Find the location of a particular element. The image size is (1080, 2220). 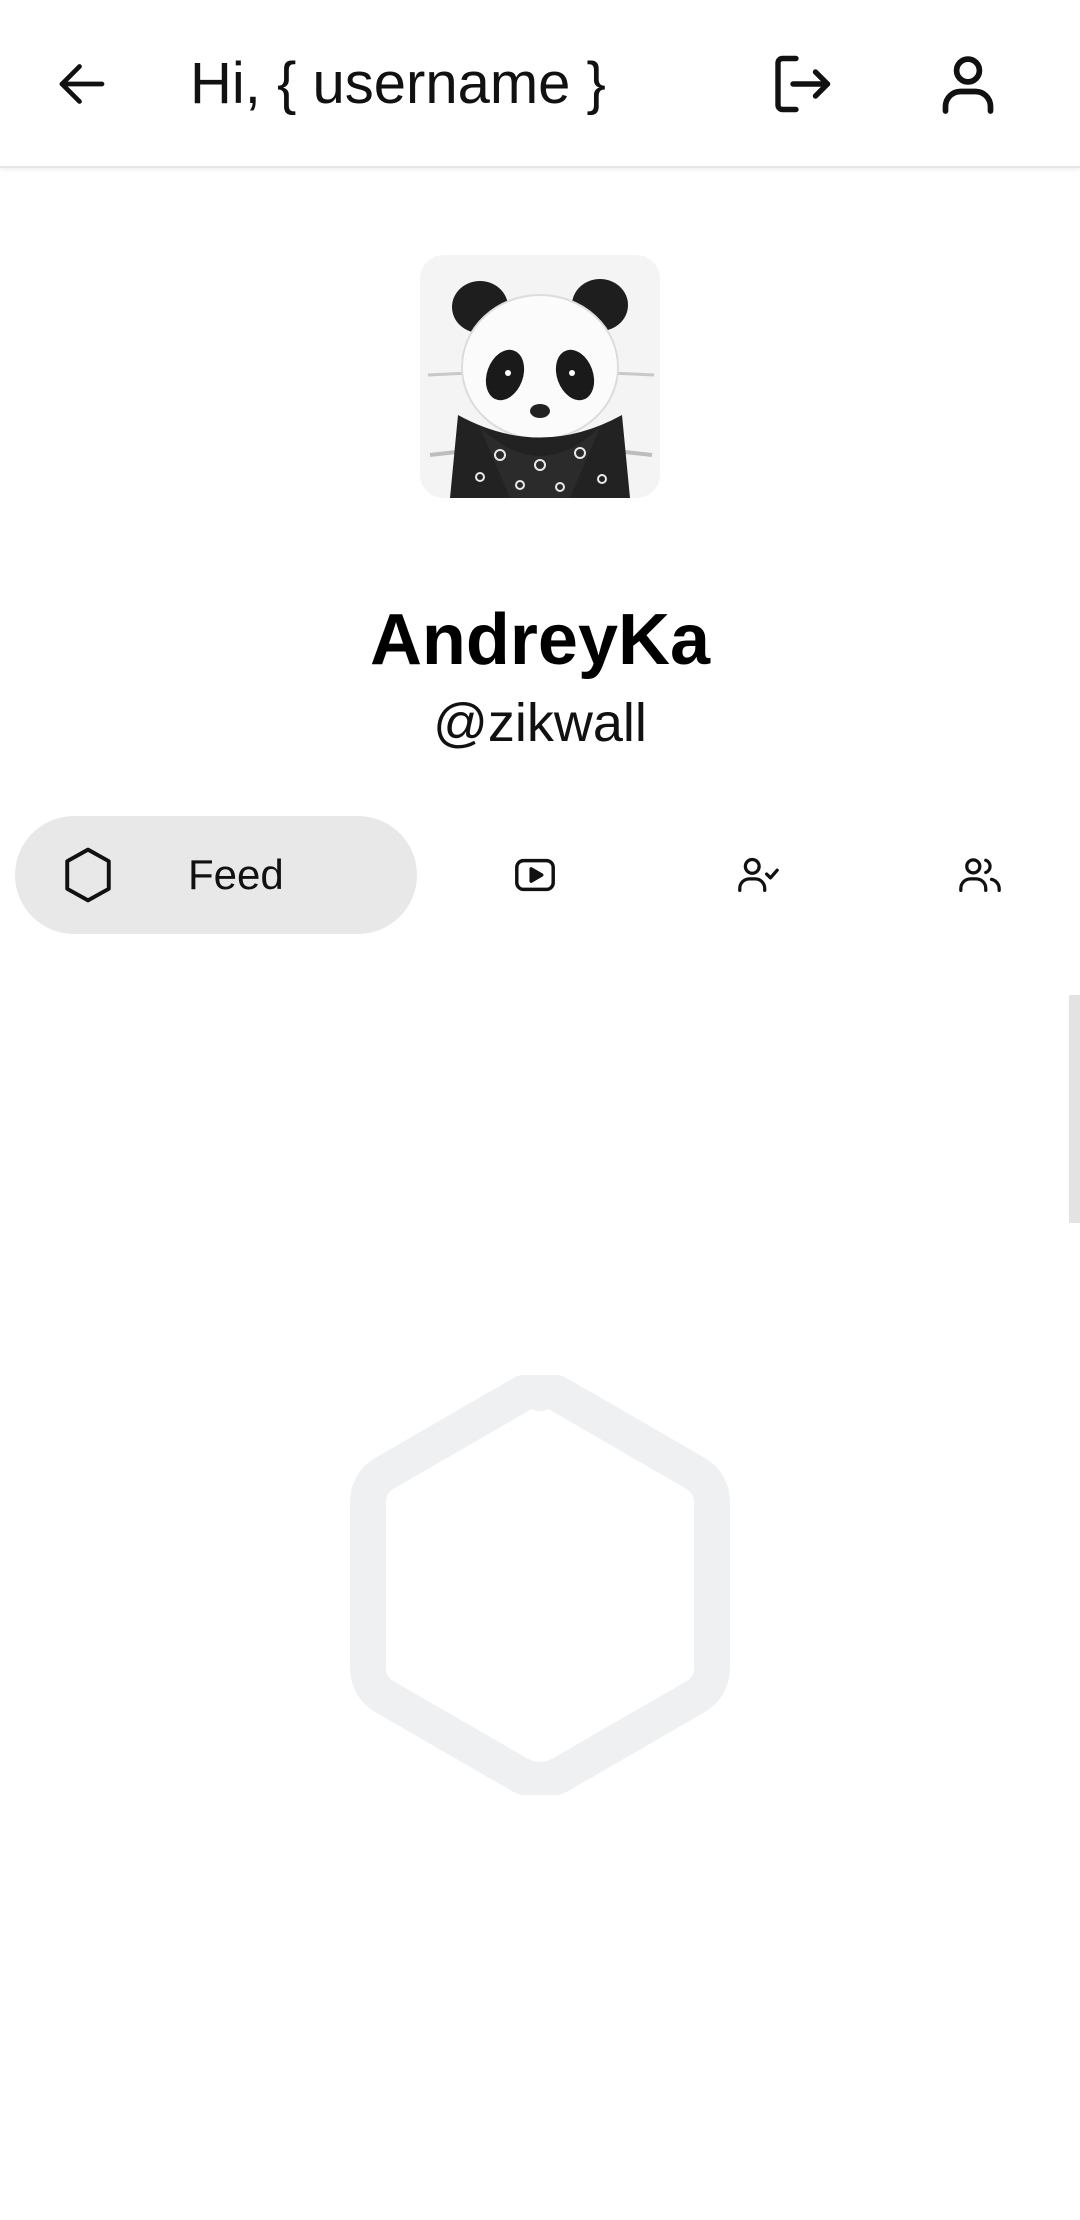

top-app-bar: Hi, { username } is located at coordinates (540, 84).